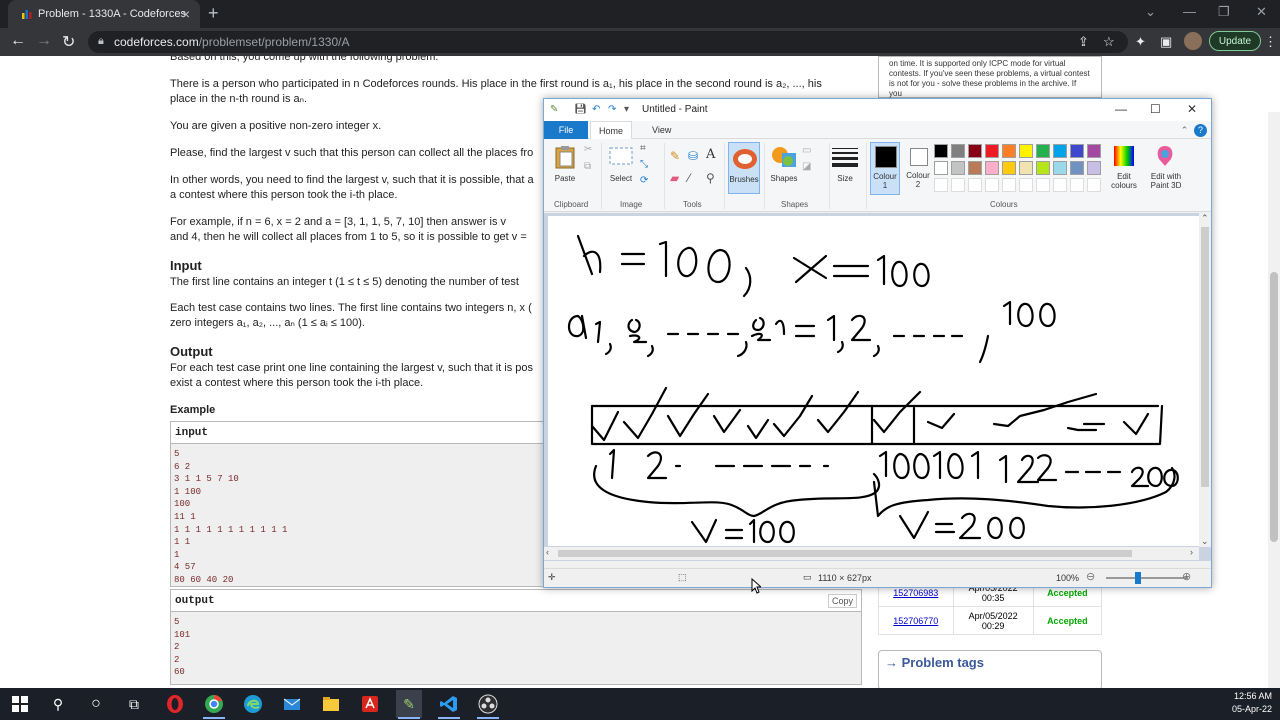 The width and height of the screenshot is (1280, 720). Describe the element at coordinates (710, 178) in the screenshot. I see `magnifier-icon: ⚲` at that location.